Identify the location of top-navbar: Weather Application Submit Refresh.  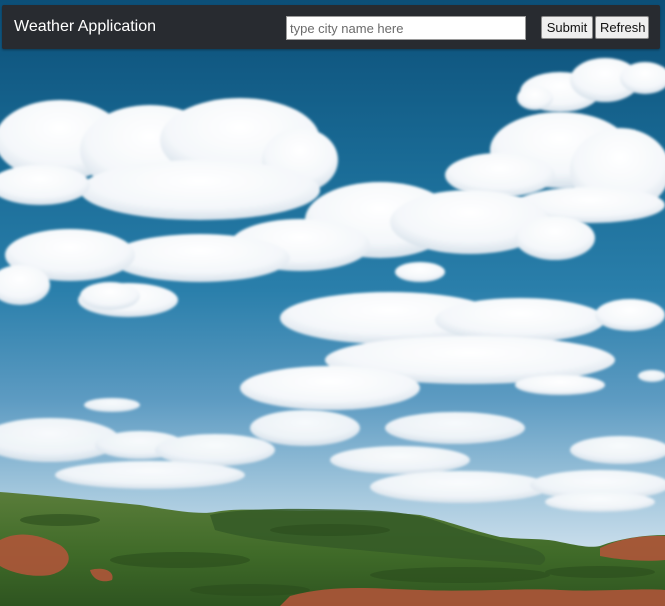
(331, 27).